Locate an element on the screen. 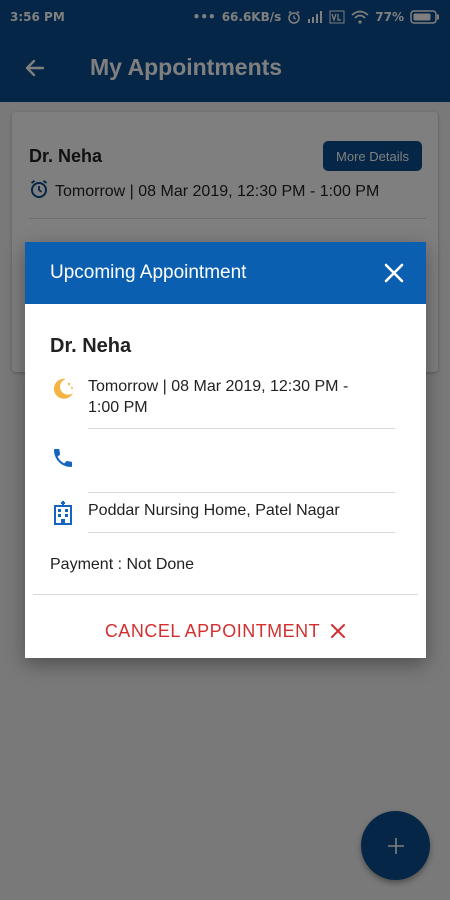 This screenshot has width=450, height=900. moon-icon is located at coordinates (63, 389).